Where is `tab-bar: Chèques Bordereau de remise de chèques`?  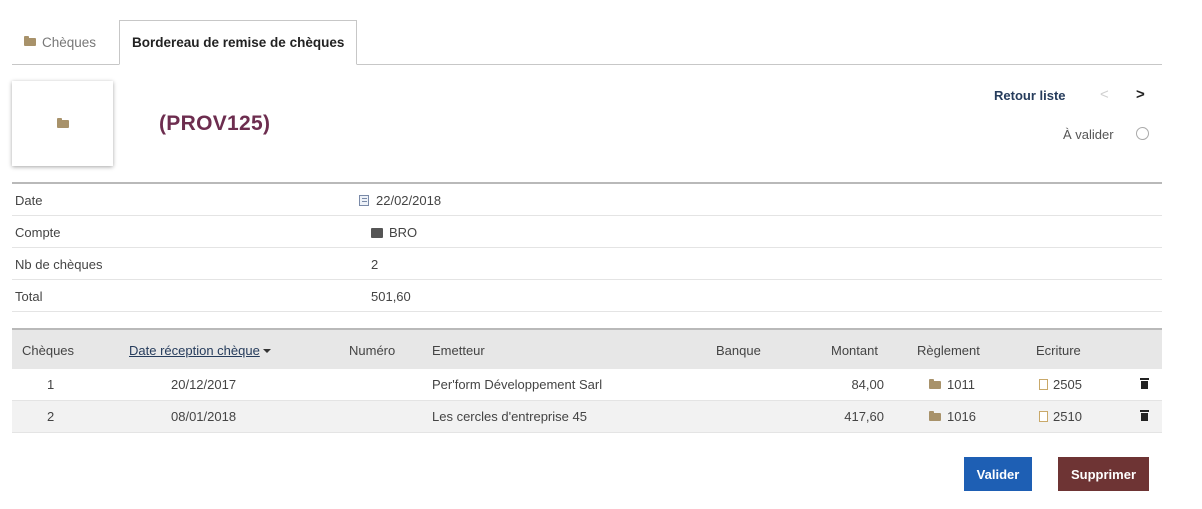 tab-bar: Chèques Bordereau de remise de chèques is located at coordinates (587, 42).